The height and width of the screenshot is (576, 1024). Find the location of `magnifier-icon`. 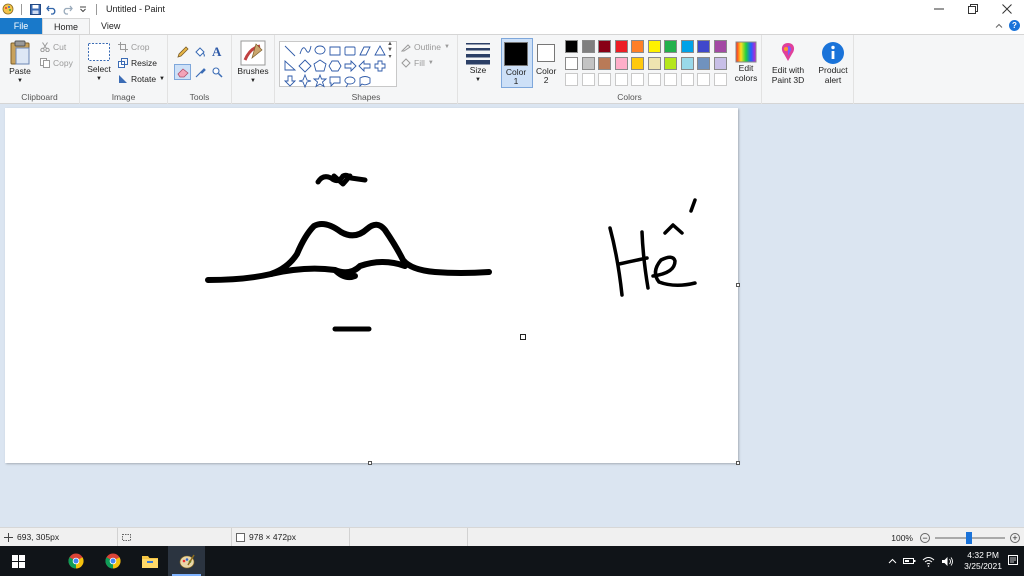

magnifier-icon is located at coordinates (217, 72).